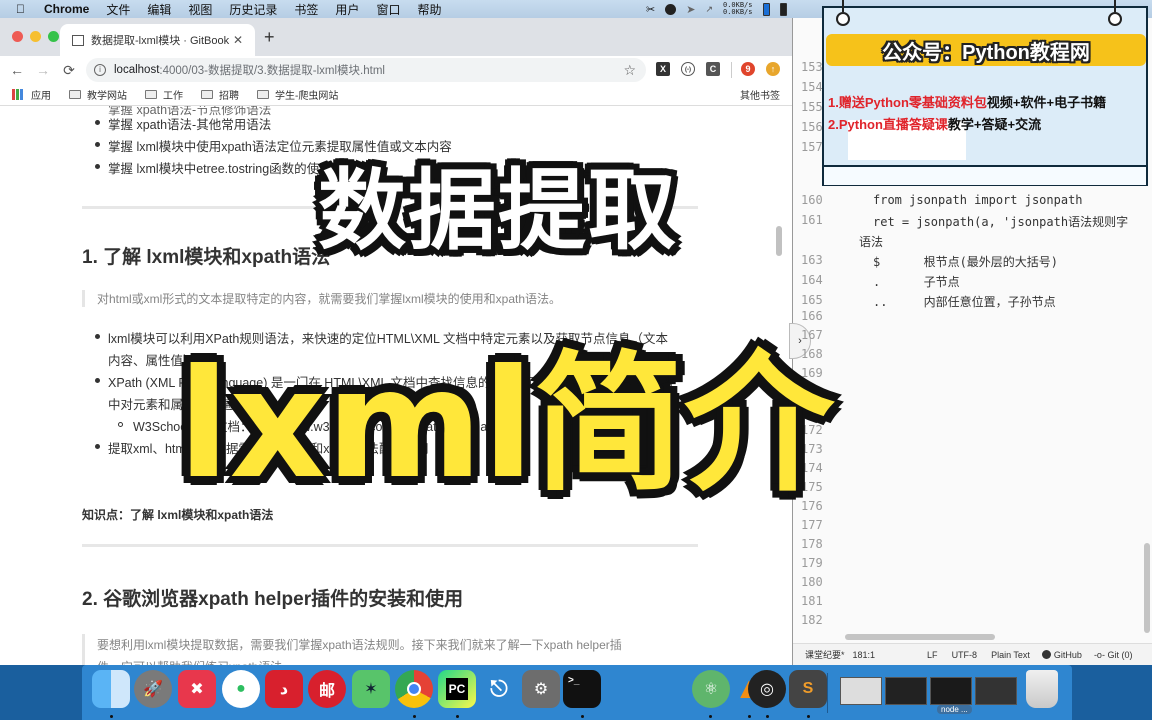  What do you see at coordinates (760, 94) in the screenshot?
I see `bookmark-other: 其他书签` at bounding box center [760, 94].